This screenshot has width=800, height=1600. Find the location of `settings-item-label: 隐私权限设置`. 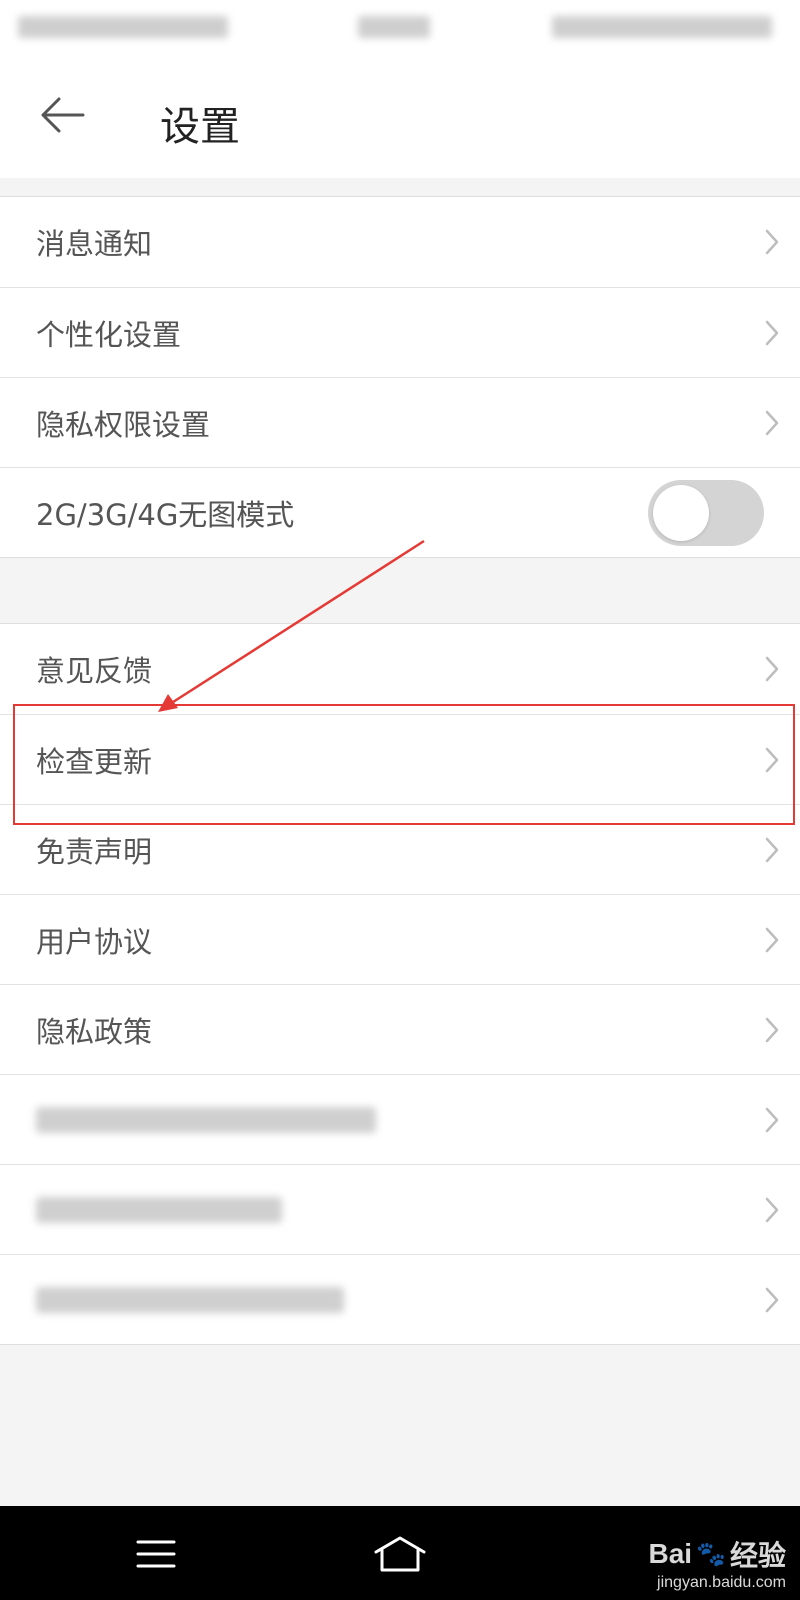

settings-item-label: 隐私权限设置 is located at coordinates (123, 424).